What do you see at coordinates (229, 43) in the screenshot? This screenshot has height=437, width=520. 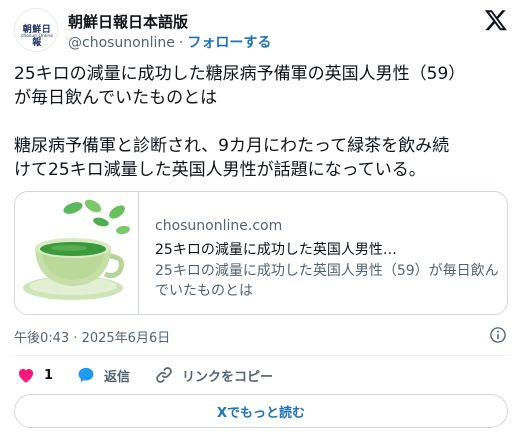 I see `follow-button: フォローする` at bounding box center [229, 43].